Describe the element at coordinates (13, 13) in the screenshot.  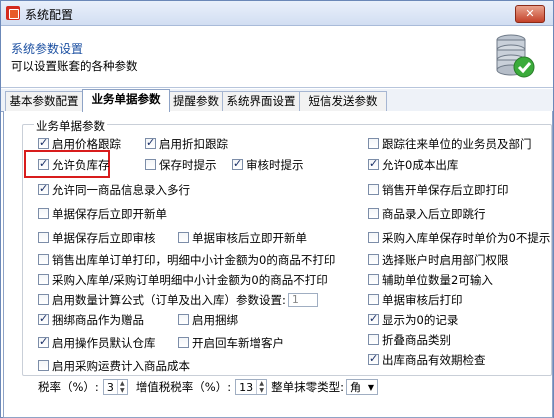
I see `app-icon` at that location.